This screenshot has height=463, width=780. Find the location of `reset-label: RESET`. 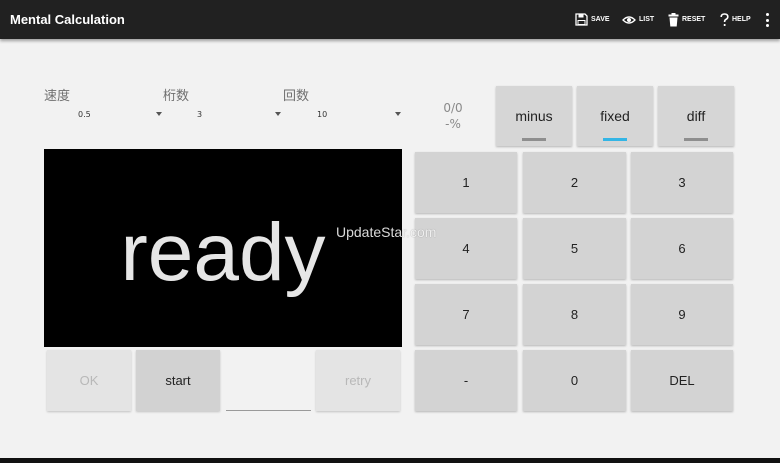

reset-label: RESET is located at coordinates (694, 19).